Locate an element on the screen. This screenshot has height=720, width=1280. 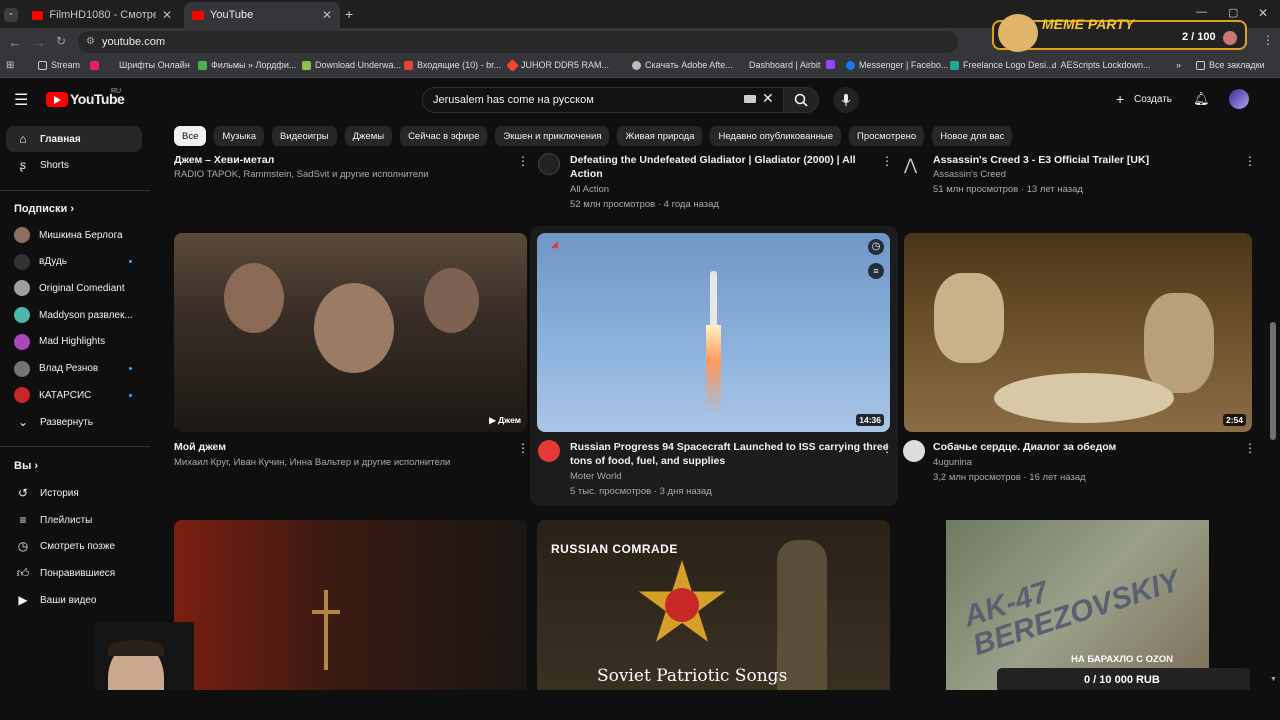
filter-chip: Сейчас в эфире is located at coordinates (444, 136).